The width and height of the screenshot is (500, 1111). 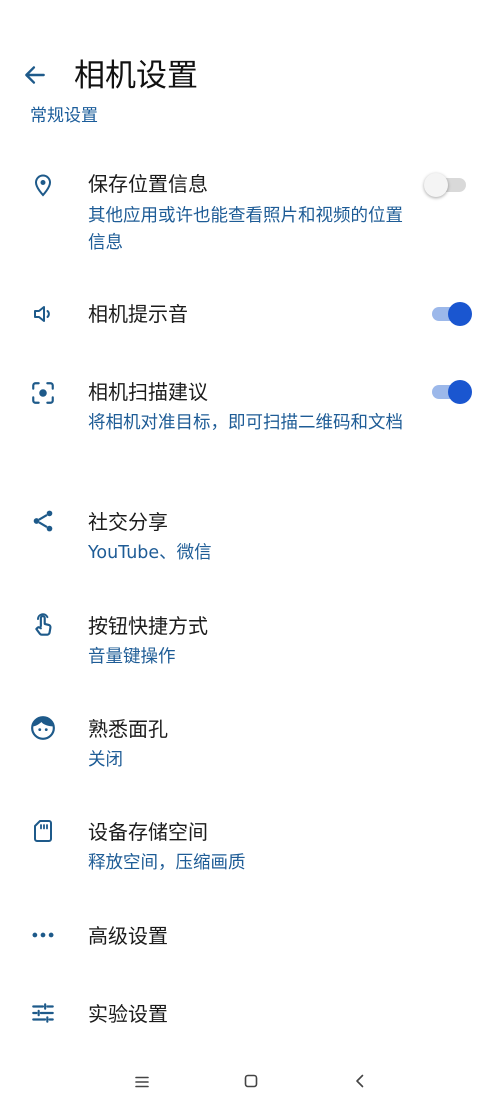 I want to click on nav-home-button, so click(x=251, y=1083).